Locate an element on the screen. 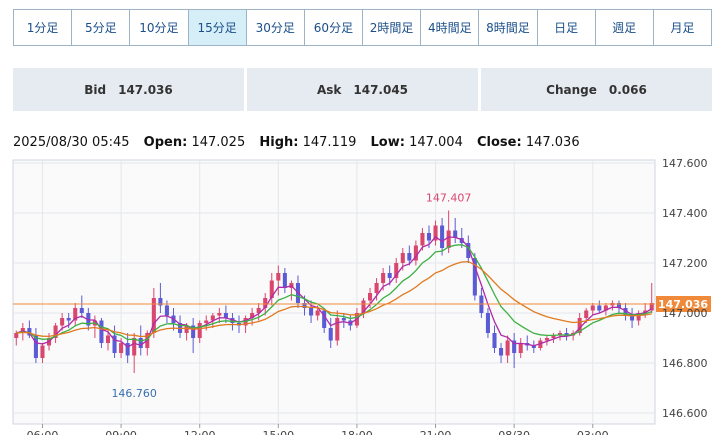 This screenshot has height=435, width=720. change-label: Change is located at coordinates (571, 89).